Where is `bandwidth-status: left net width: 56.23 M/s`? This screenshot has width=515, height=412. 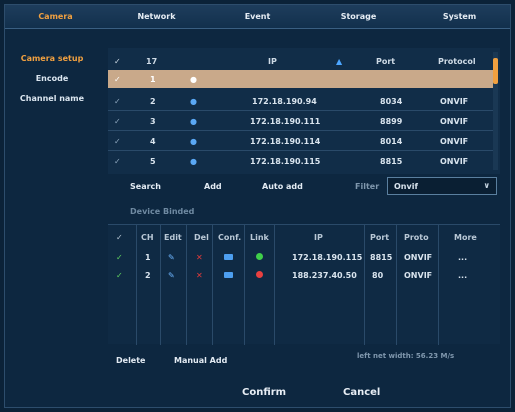
bandwidth-status: left net width: 56.23 M/s is located at coordinates (406, 356).